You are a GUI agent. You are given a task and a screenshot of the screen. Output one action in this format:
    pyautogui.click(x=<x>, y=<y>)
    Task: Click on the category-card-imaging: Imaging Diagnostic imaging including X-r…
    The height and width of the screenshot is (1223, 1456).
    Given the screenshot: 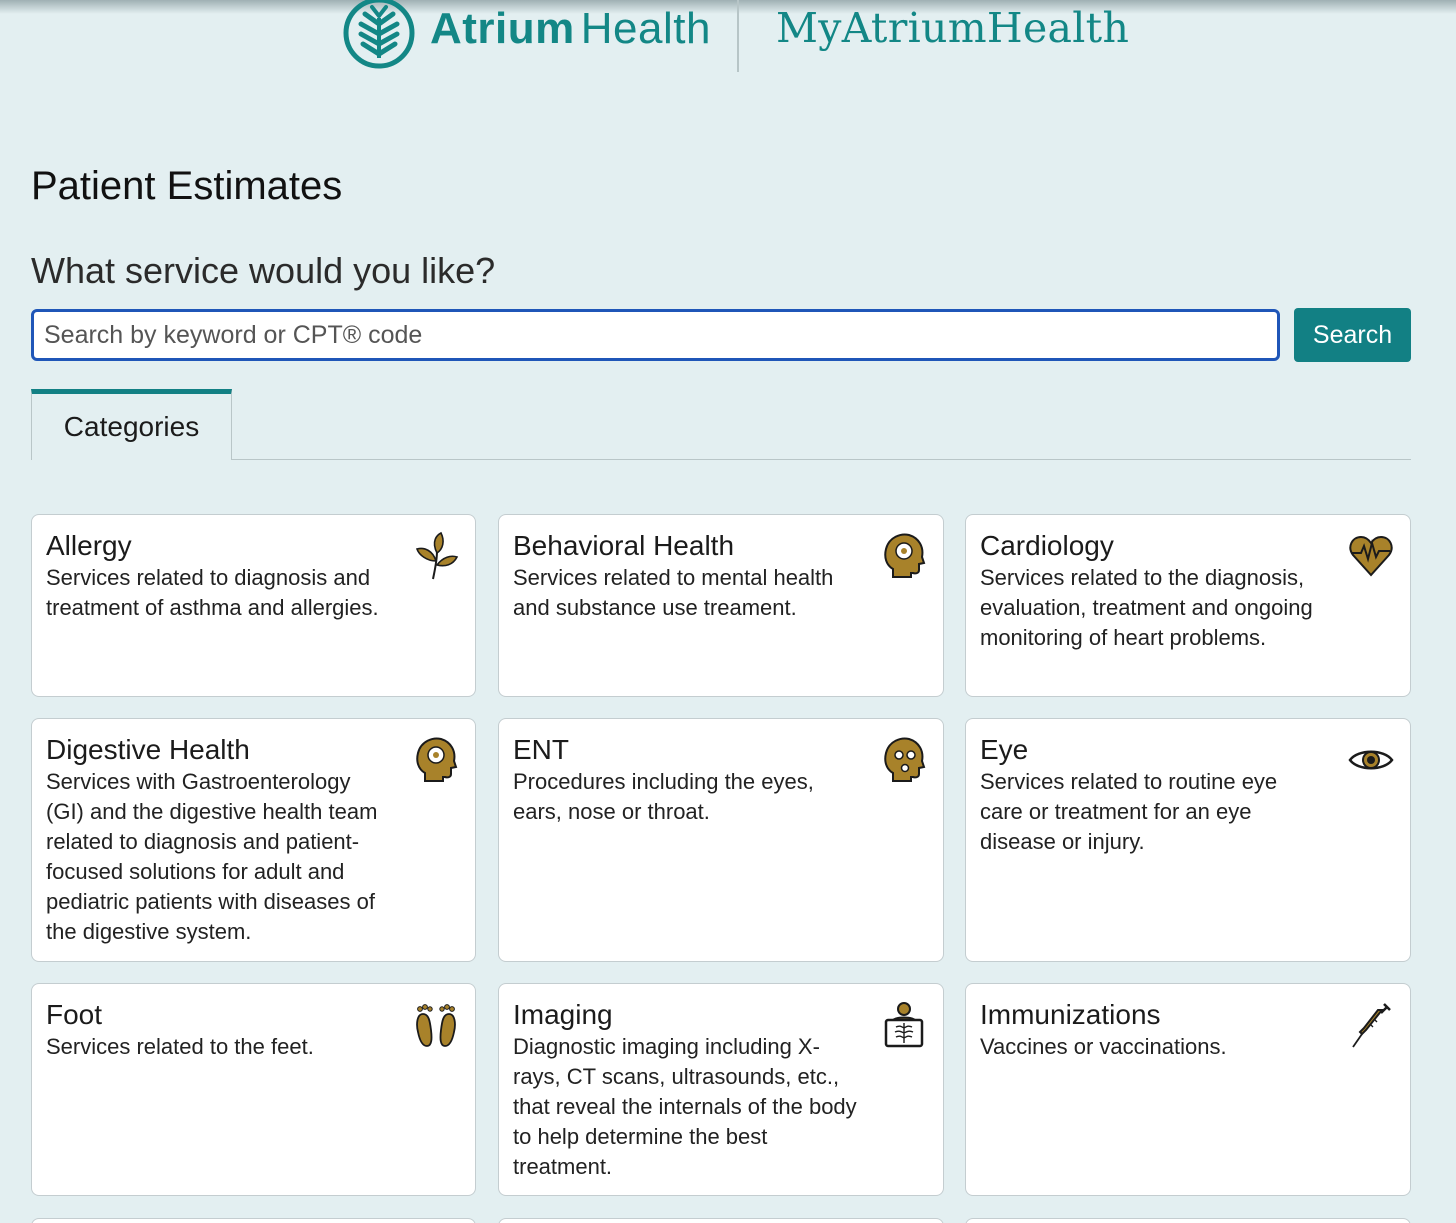 What is the action you would take?
    pyautogui.click(x=721, y=1089)
    